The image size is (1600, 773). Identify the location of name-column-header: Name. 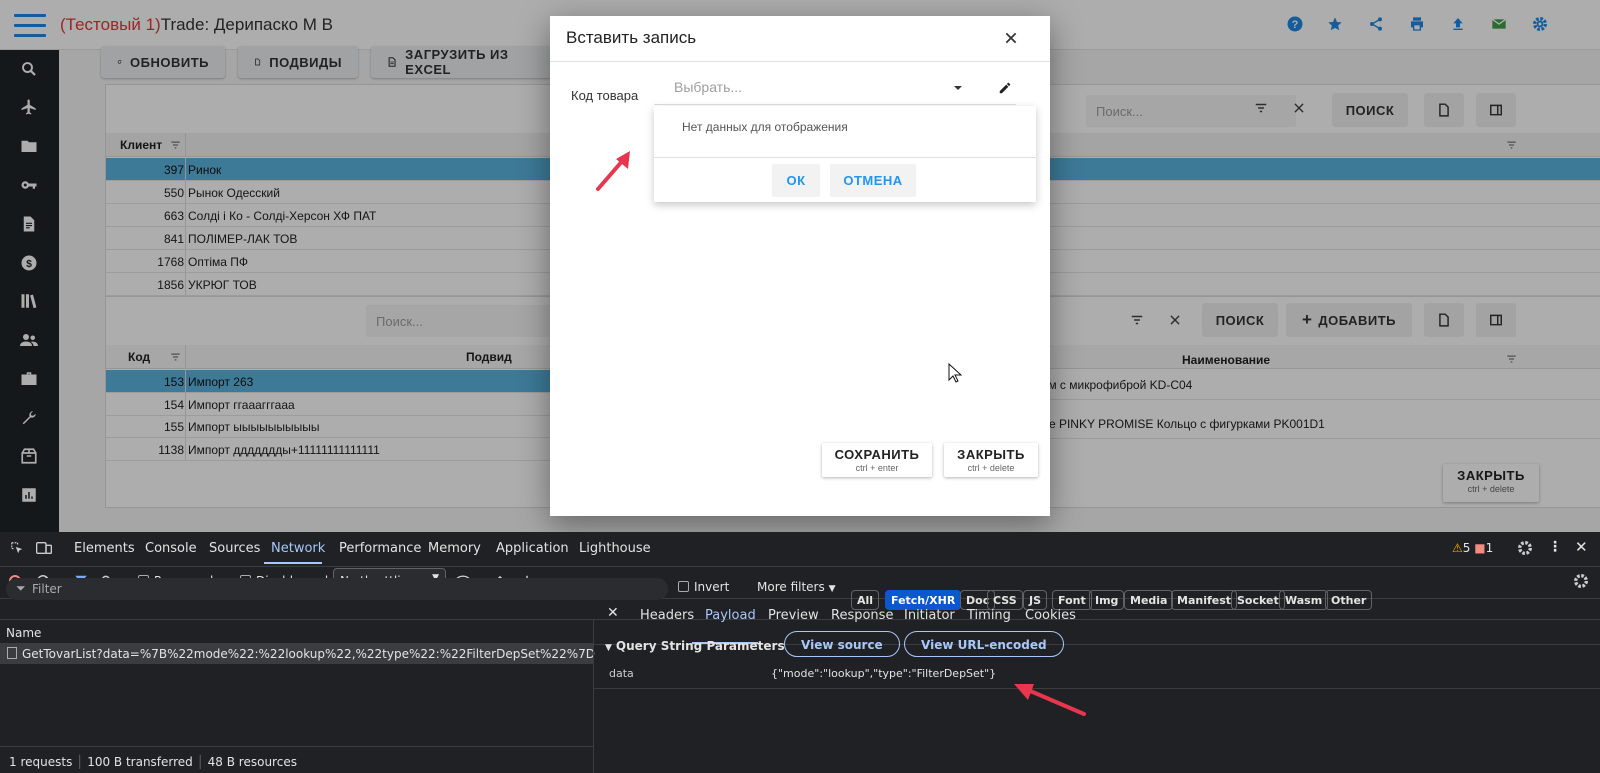
(23, 633).